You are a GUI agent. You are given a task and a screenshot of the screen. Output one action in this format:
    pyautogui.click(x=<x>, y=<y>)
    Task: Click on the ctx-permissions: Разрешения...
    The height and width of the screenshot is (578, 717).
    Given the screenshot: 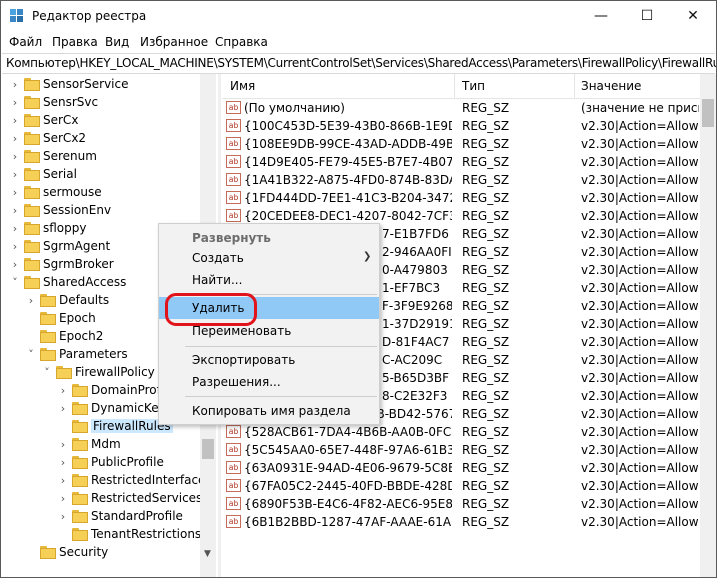 What is the action you would take?
    pyautogui.click(x=269, y=382)
    